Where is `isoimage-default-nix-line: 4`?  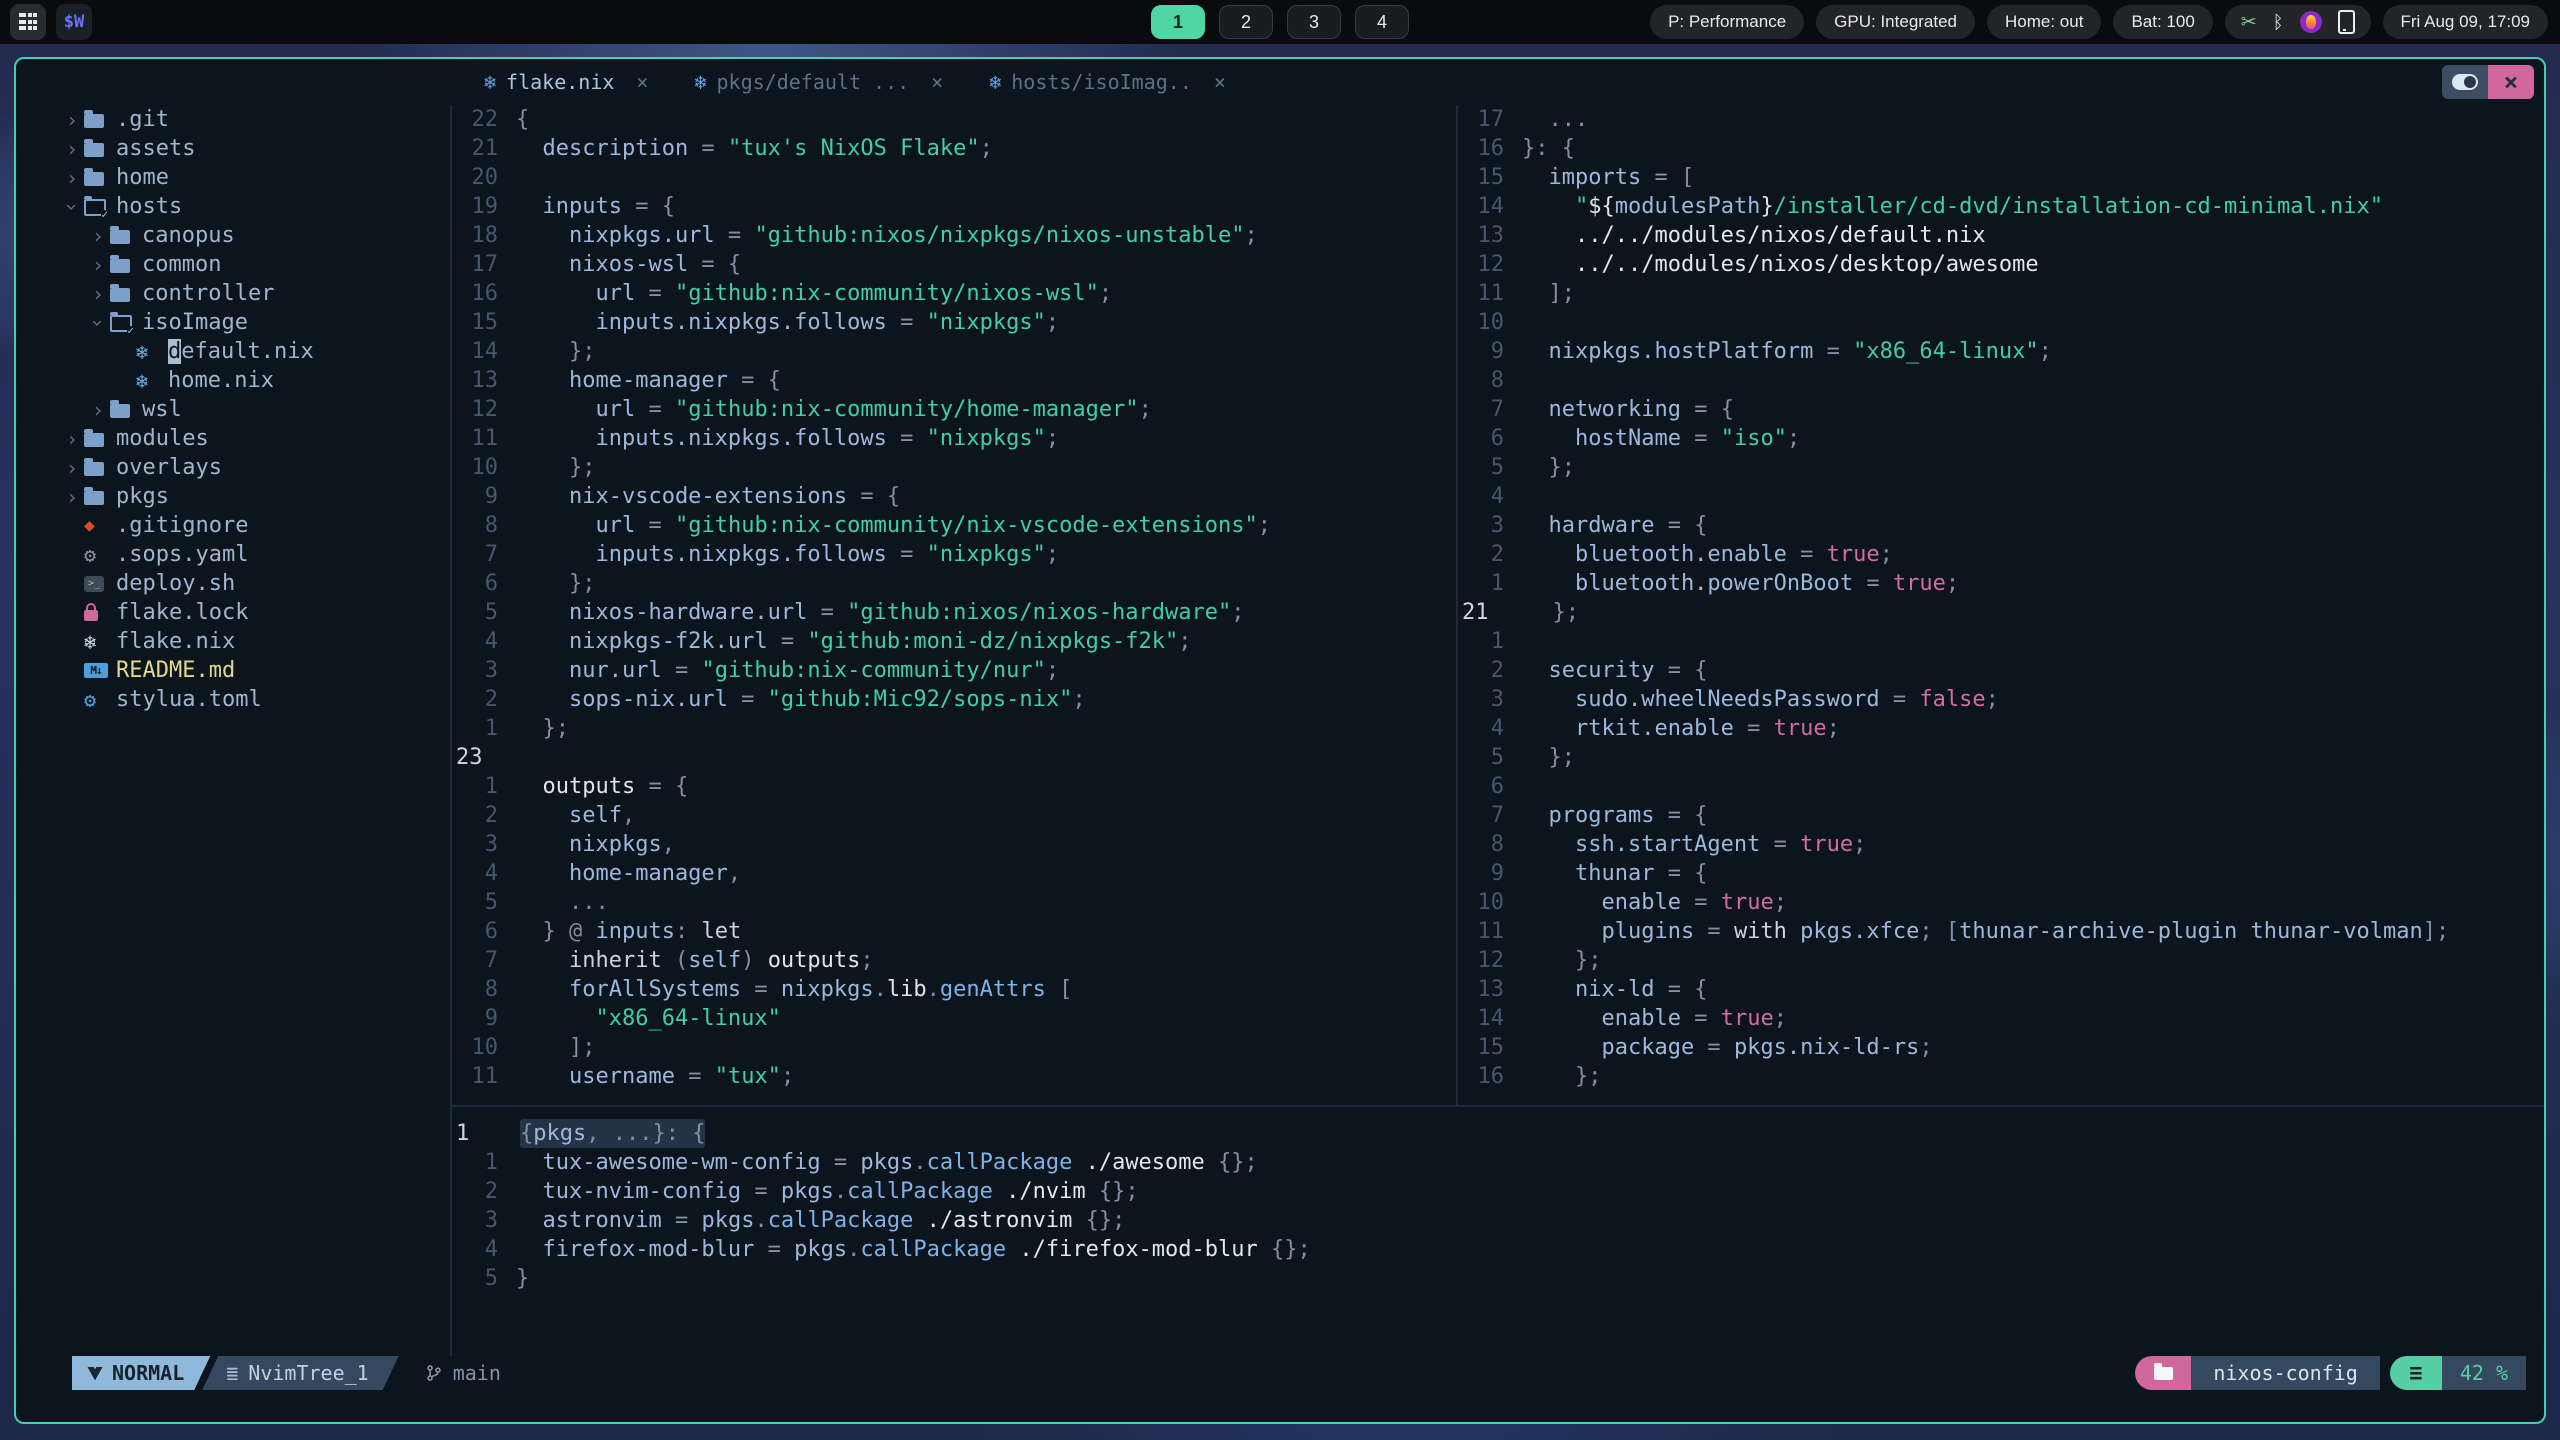 isoimage-default-nix-line: 4 is located at coordinates (2001, 496).